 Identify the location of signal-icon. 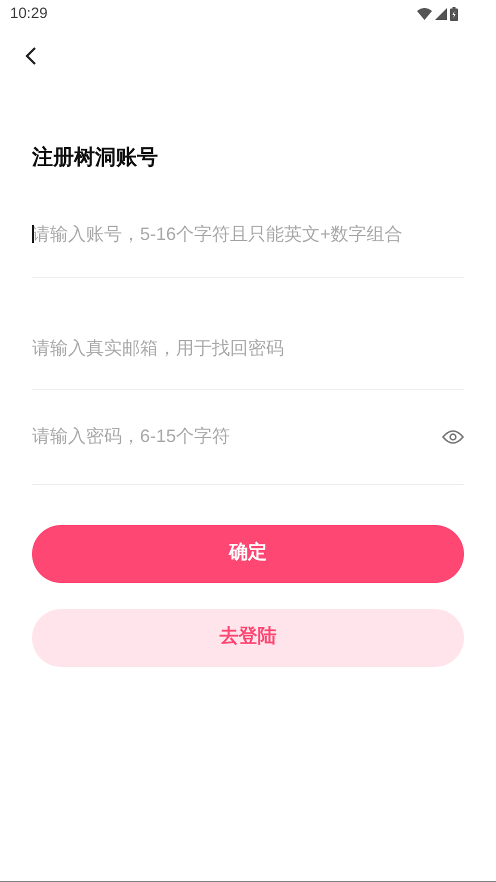
(441, 14).